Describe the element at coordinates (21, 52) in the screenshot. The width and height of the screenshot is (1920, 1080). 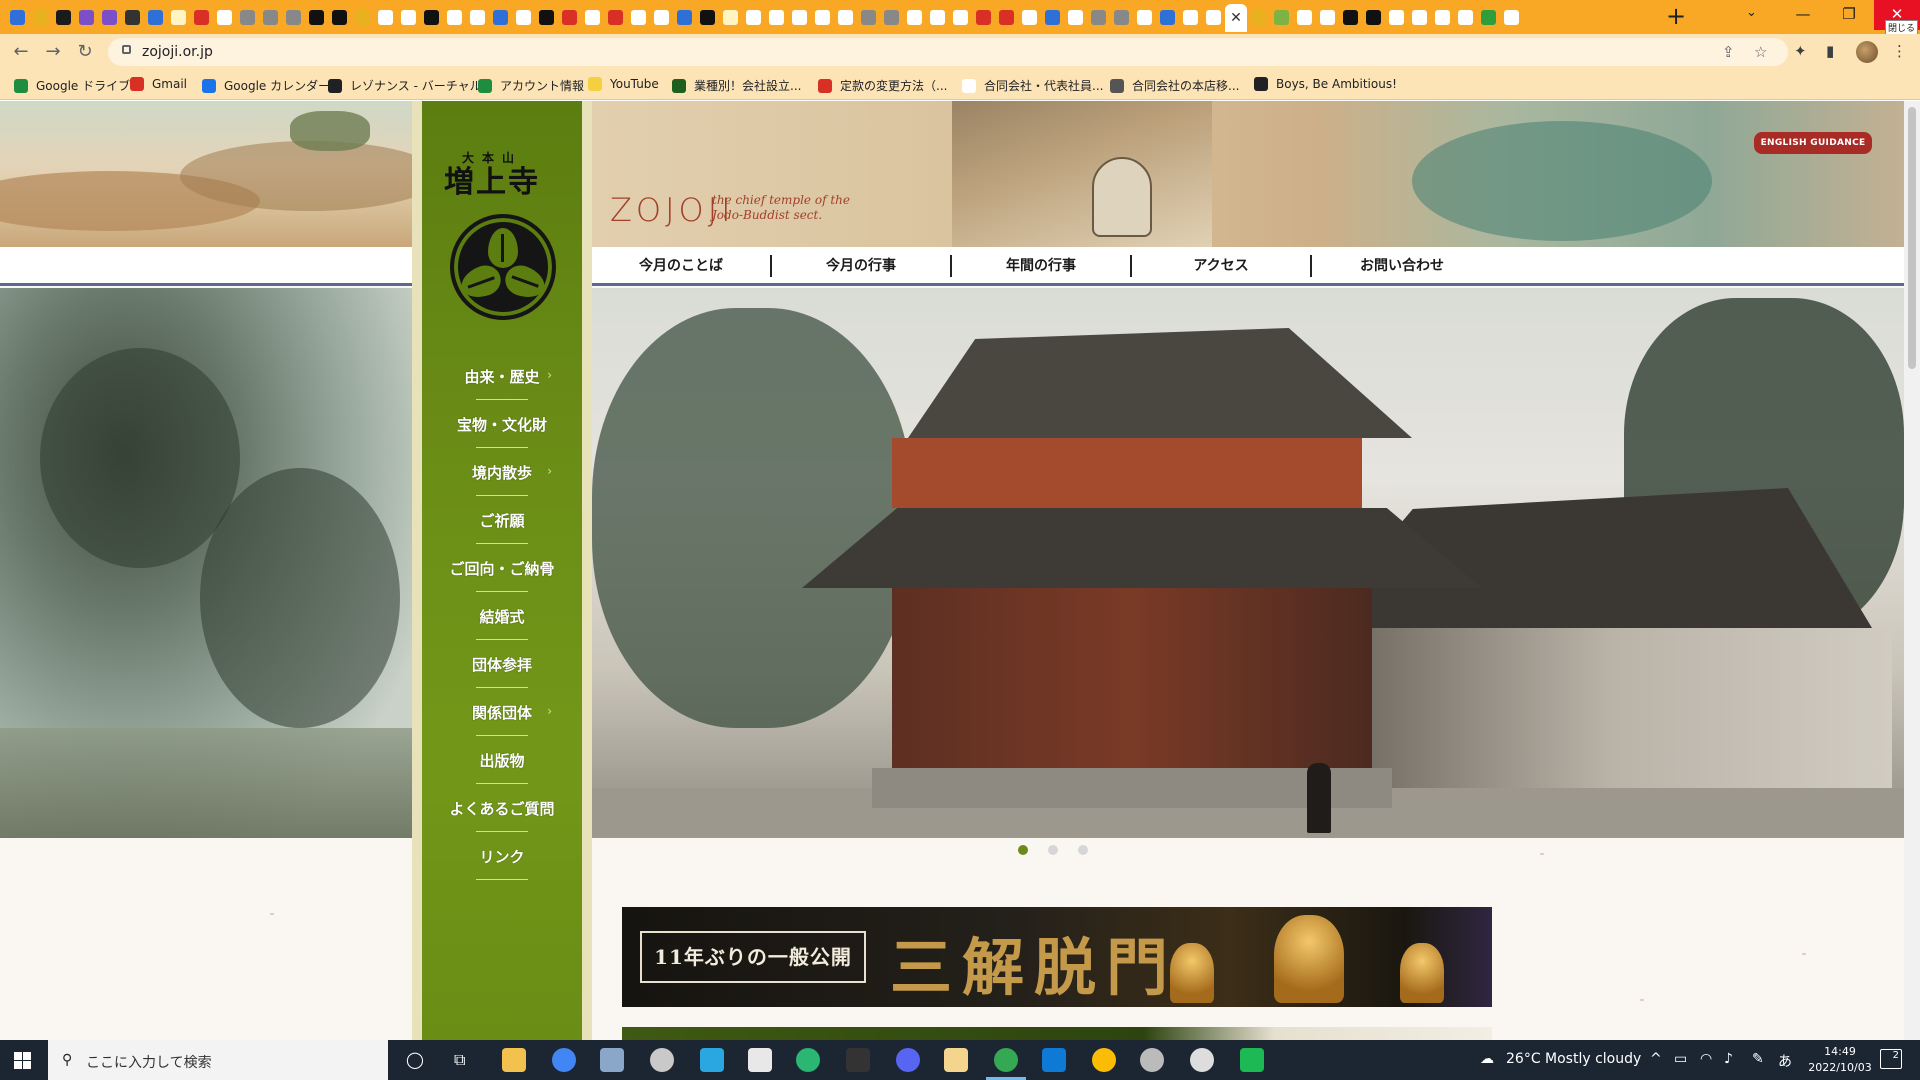
I see `back-button: ←` at that location.